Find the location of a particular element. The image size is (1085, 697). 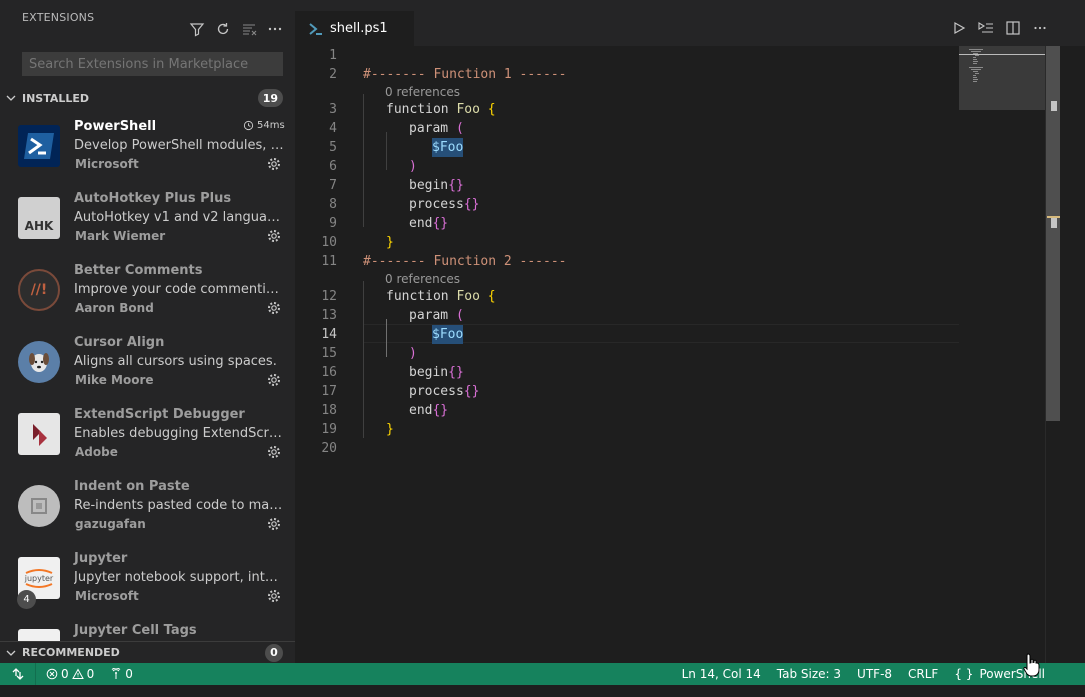

line-number: 4 is located at coordinates (333, 128).